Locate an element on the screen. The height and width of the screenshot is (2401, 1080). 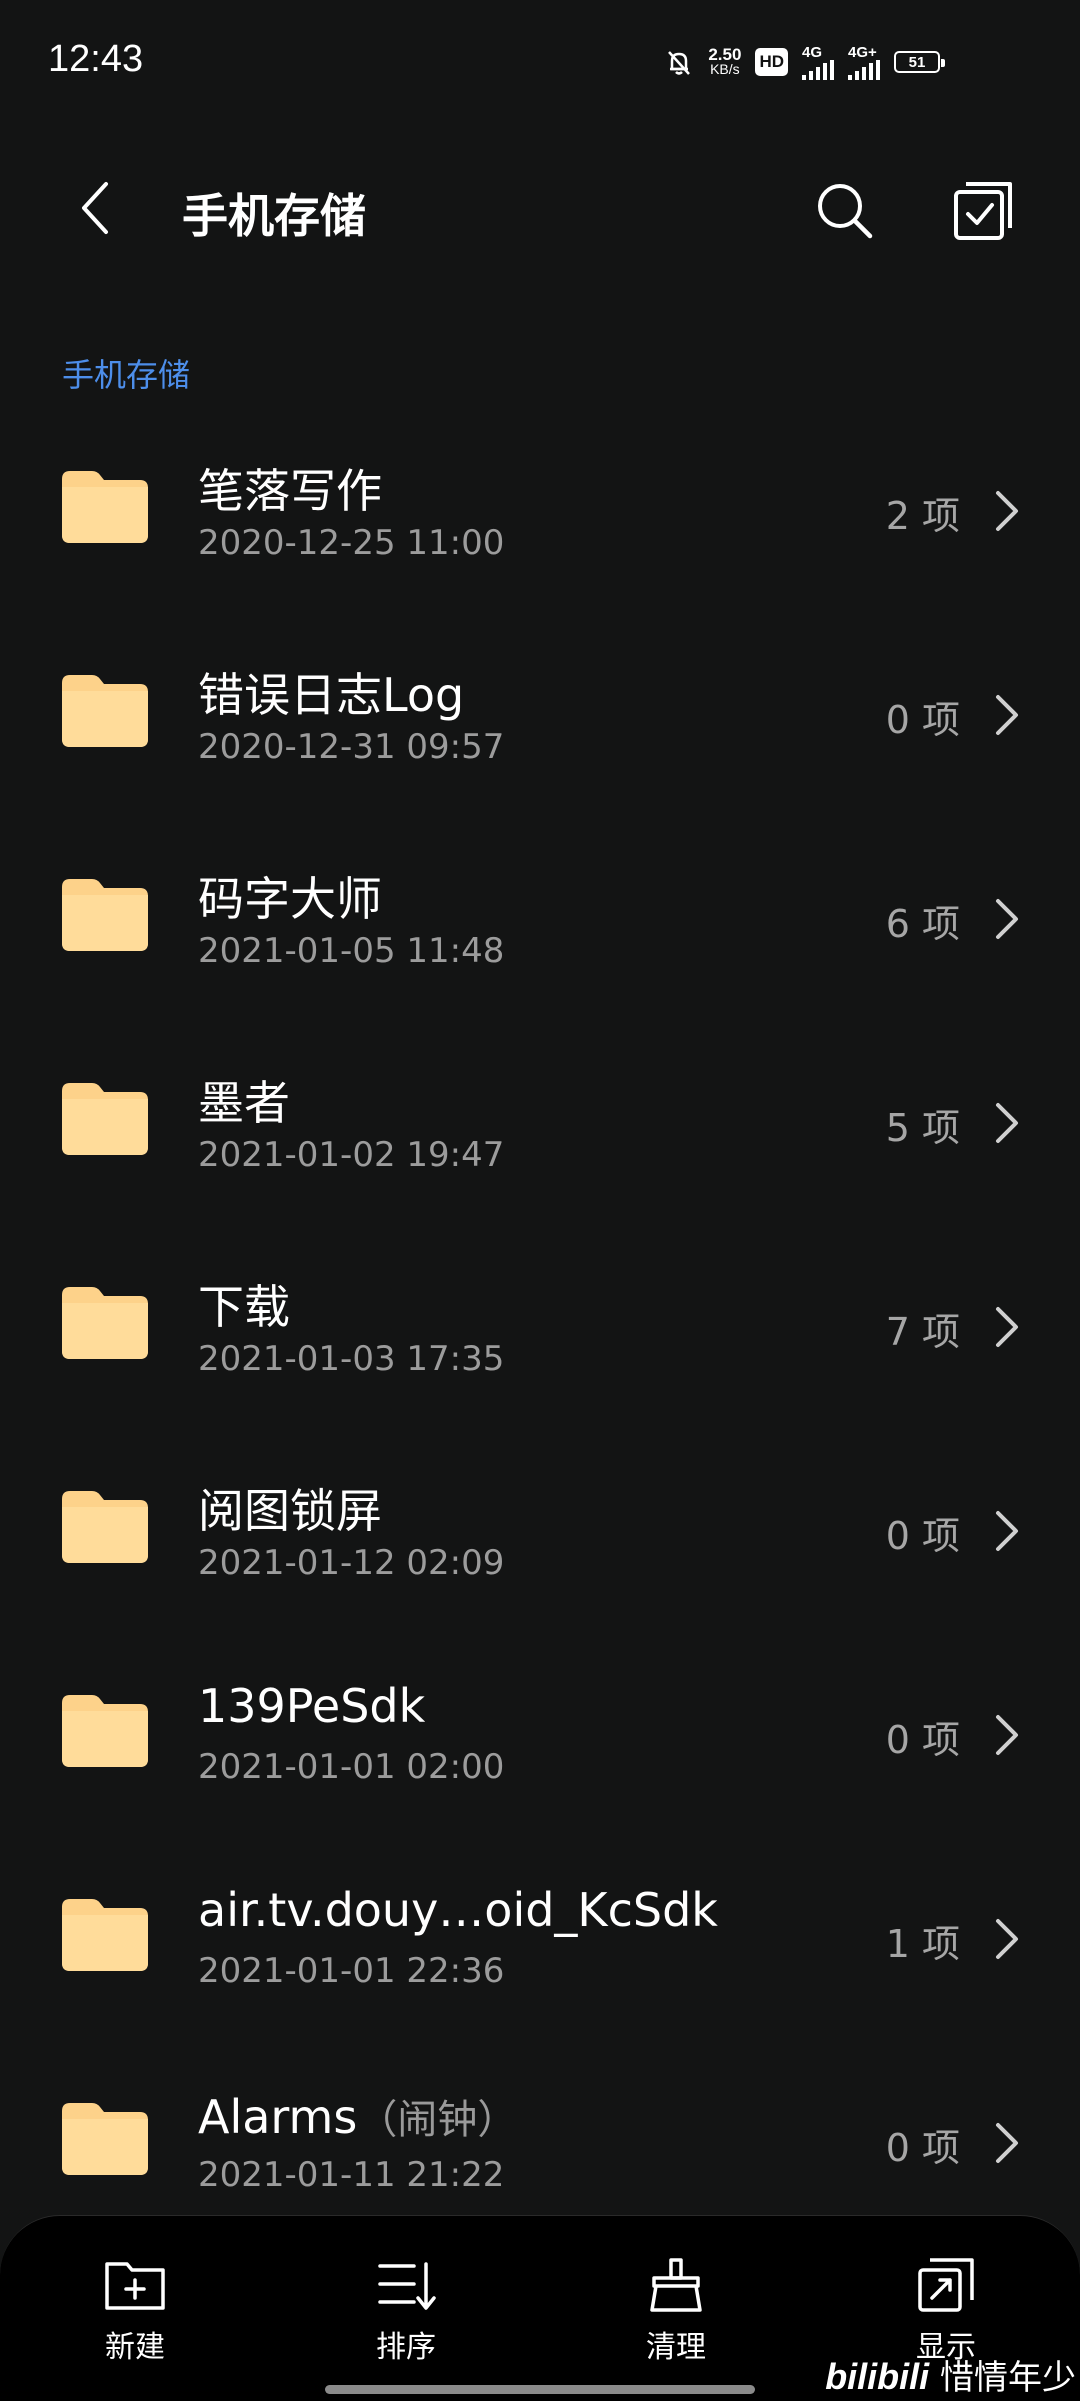
folder-name-text: 139PeSdk is located at coordinates (312, 1706).